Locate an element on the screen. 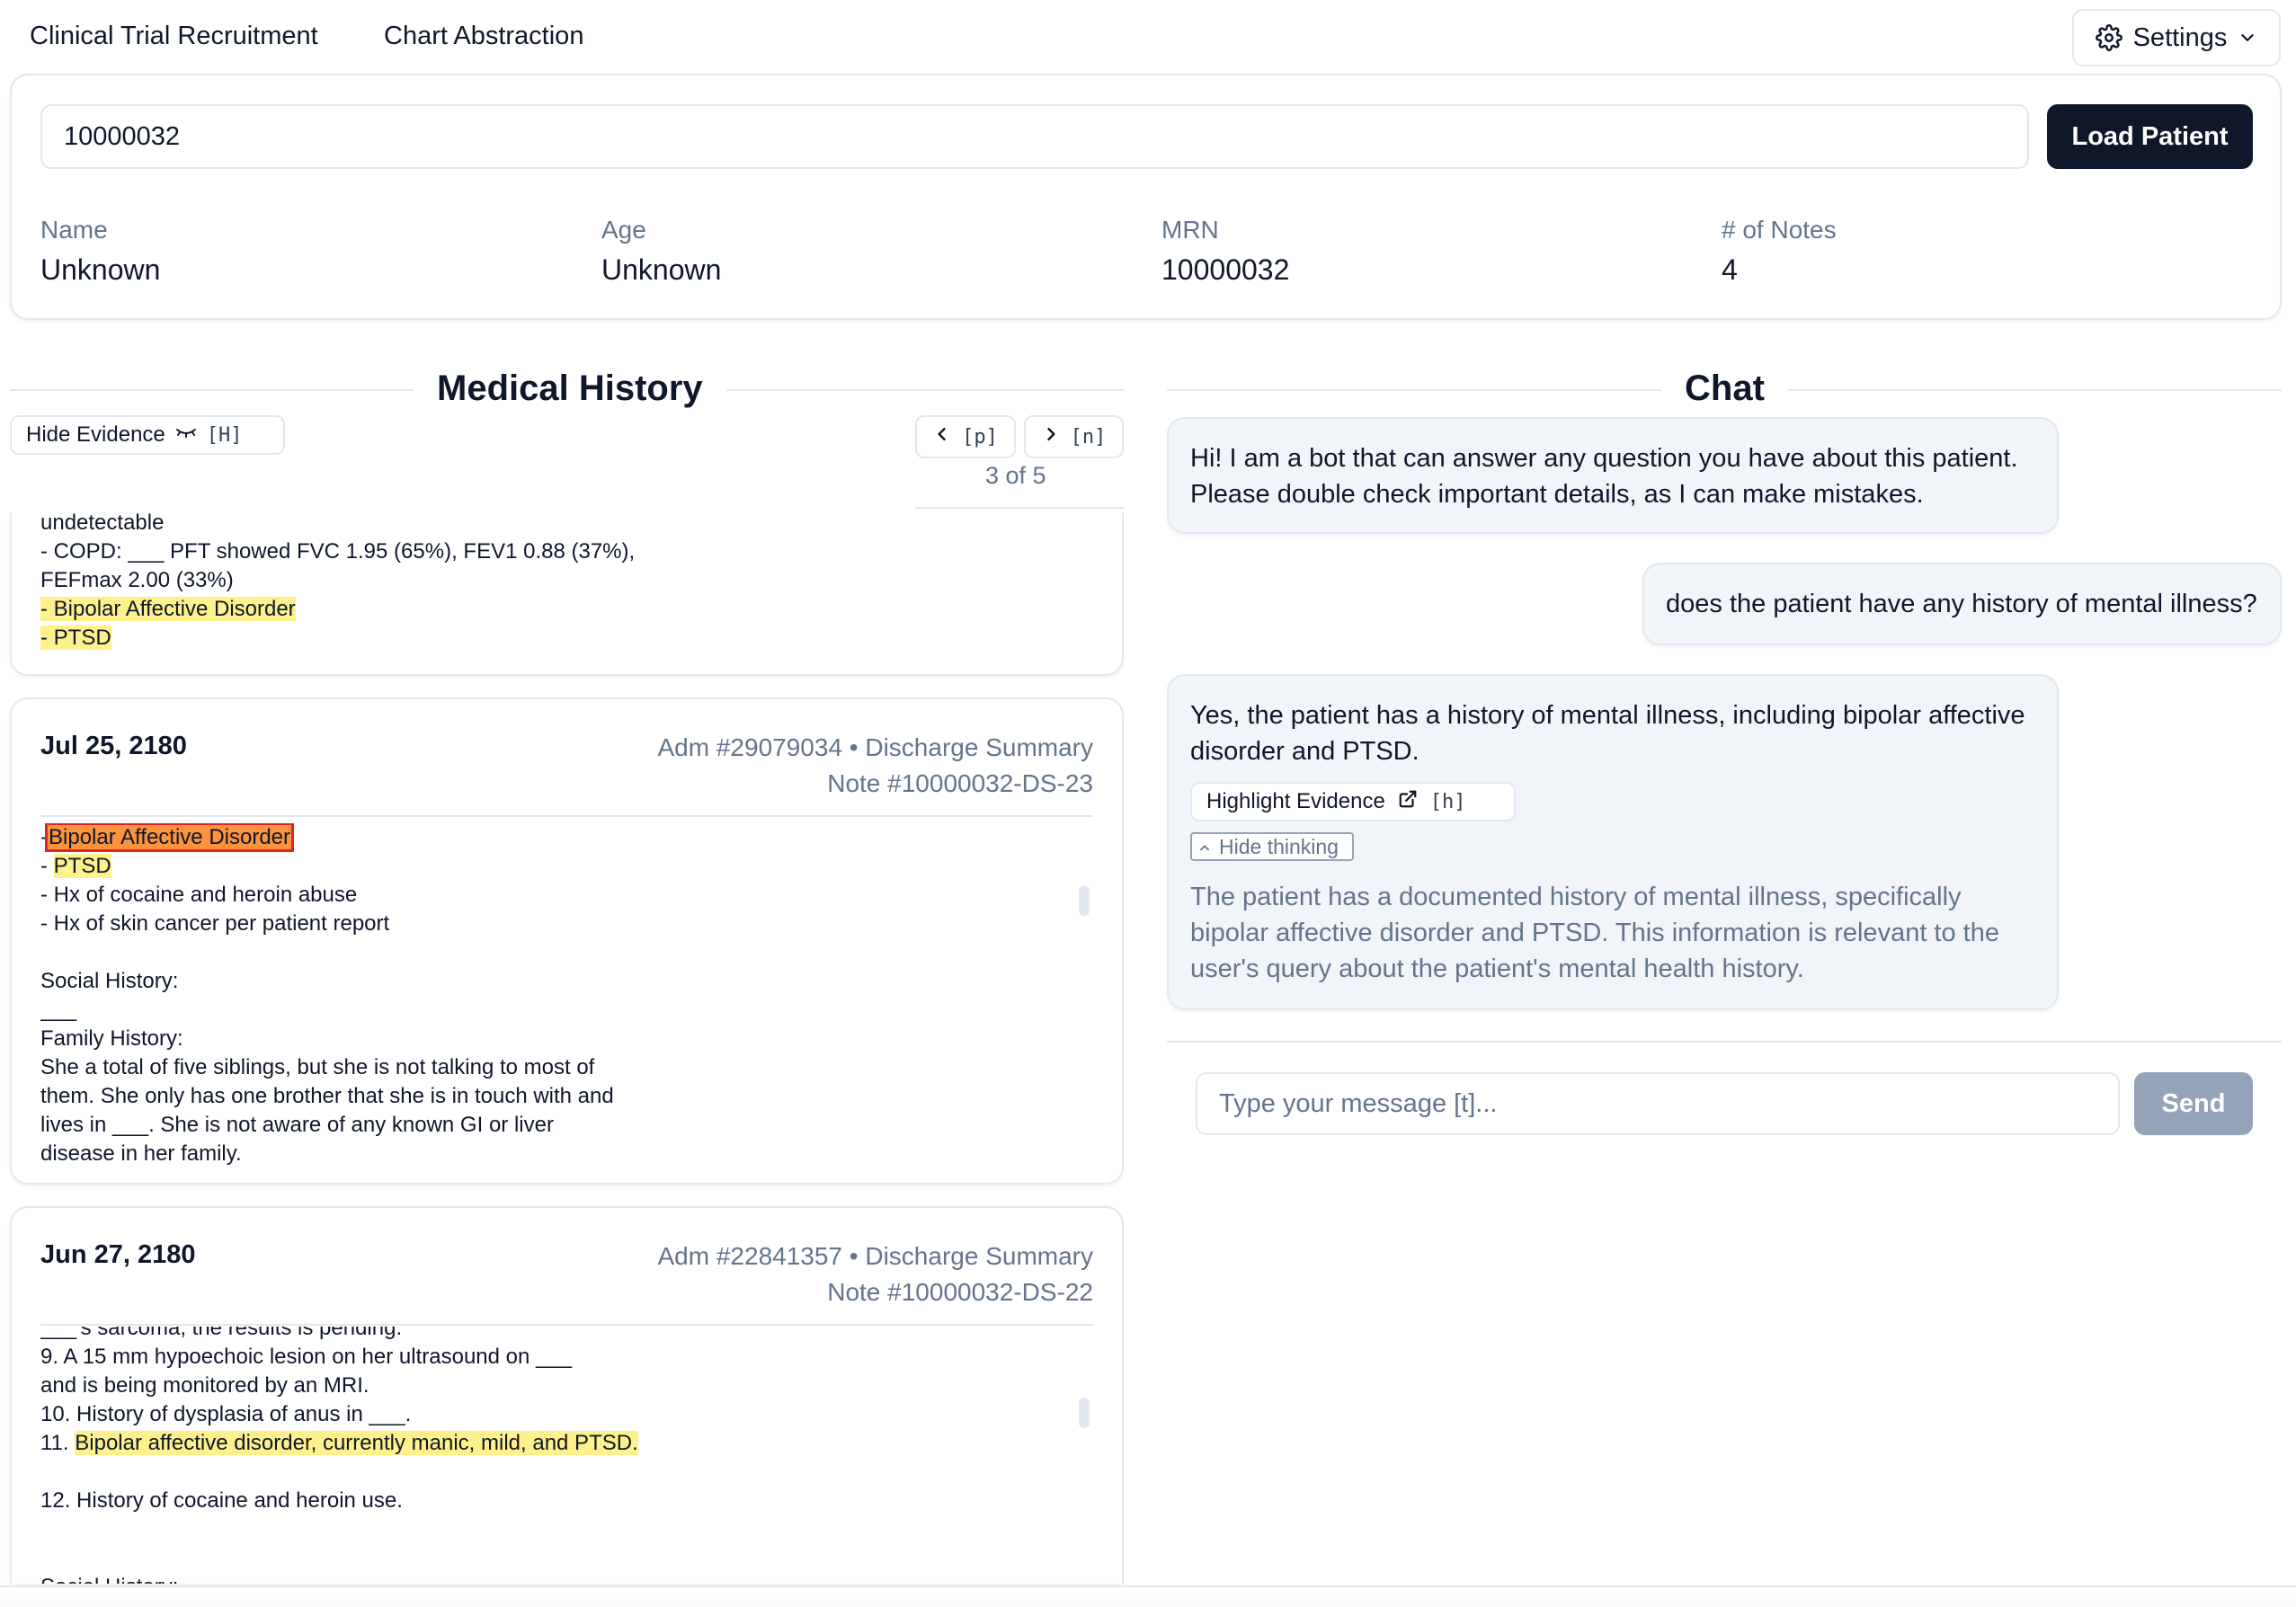 The height and width of the screenshot is (1607, 2296). field-label: MRN is located at coordinates (1190, 230).